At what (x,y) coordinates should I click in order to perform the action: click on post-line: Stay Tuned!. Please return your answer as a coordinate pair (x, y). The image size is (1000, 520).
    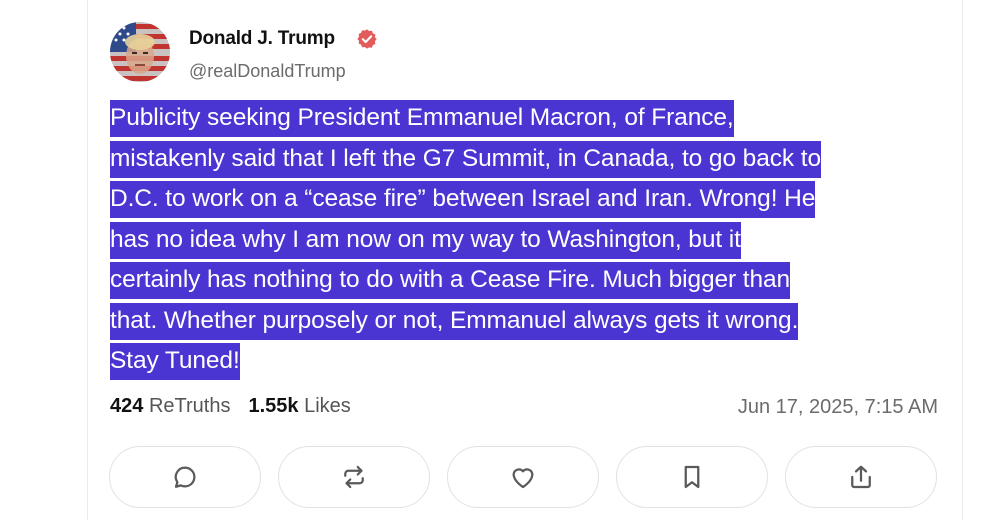
    Looking at the image, I should click on (530, 361).